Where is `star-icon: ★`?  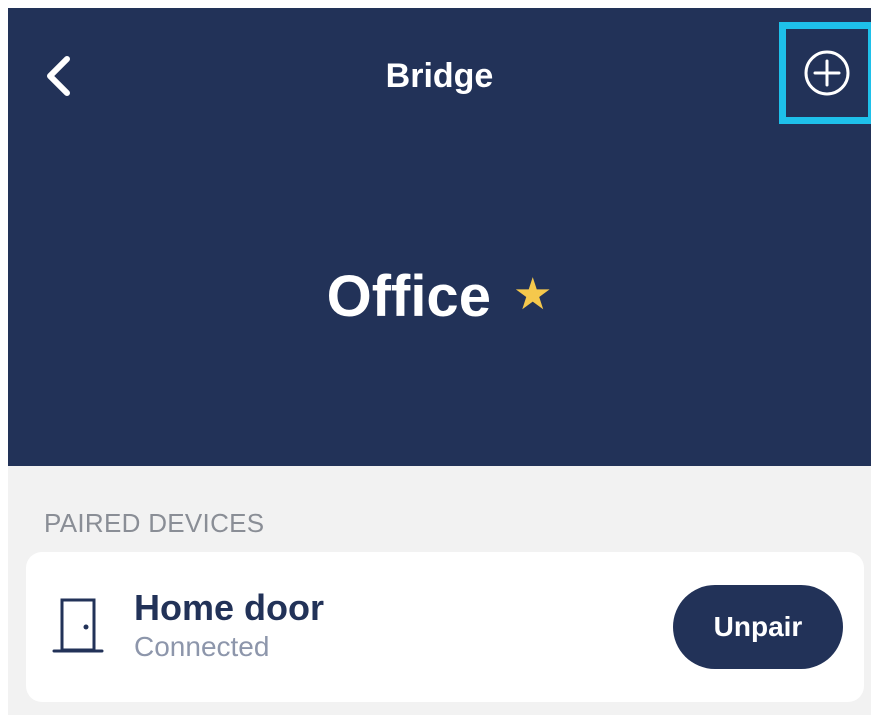 star-icon: ★ is located at coordinates (532, 295).